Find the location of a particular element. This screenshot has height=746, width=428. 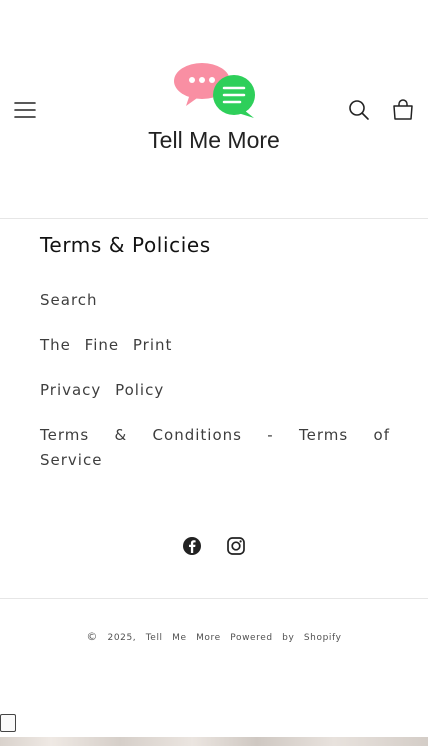

footer-link-terms: Terms & Conditions - Terms of Service is located at coordinates (215, 448).